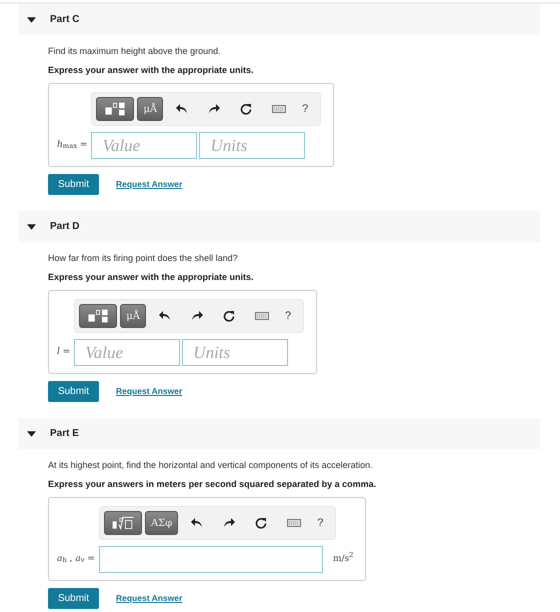 Image resolution: width=560 pixels, height=612 pixels. What do you see at coordinates (135, 51) in the screenshot?
I see `question-text: Find its maximum height above the ground.` at bounding box center [135, 51].